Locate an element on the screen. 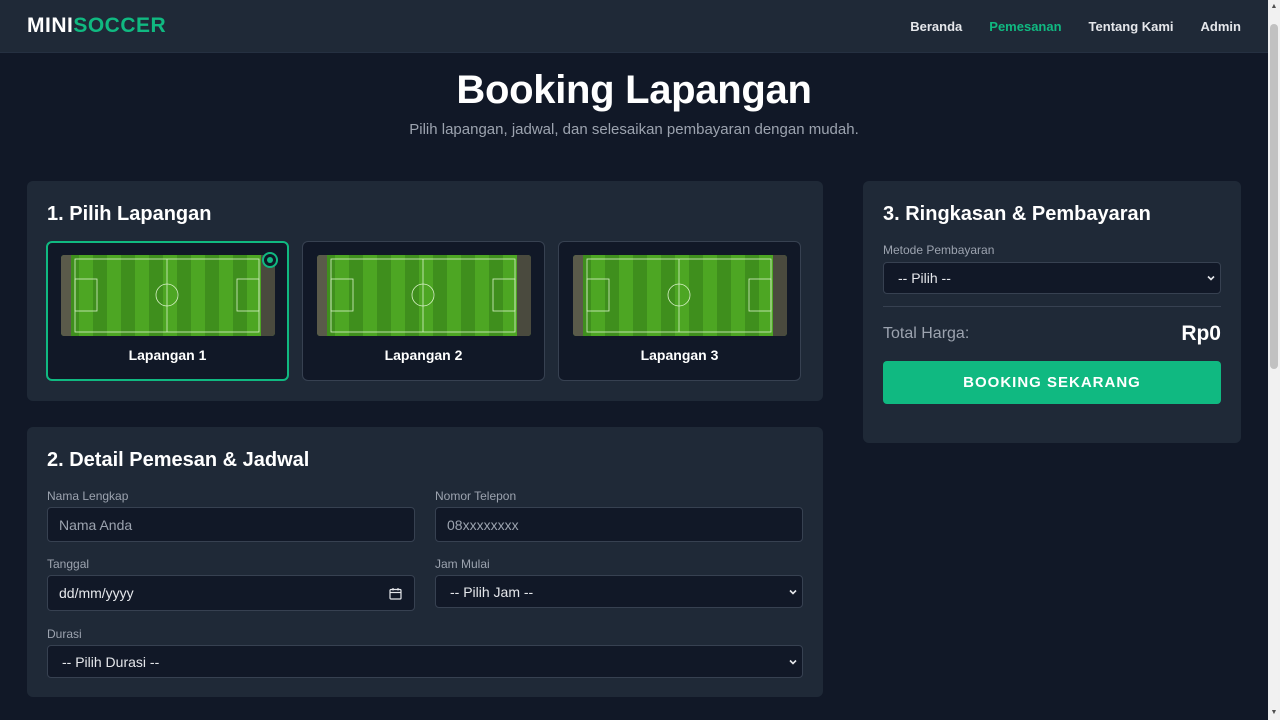 The height and width of the screenshot is (720, 1280). payment-method-value: -- Pilih -- is located at coordinates (924, 278).